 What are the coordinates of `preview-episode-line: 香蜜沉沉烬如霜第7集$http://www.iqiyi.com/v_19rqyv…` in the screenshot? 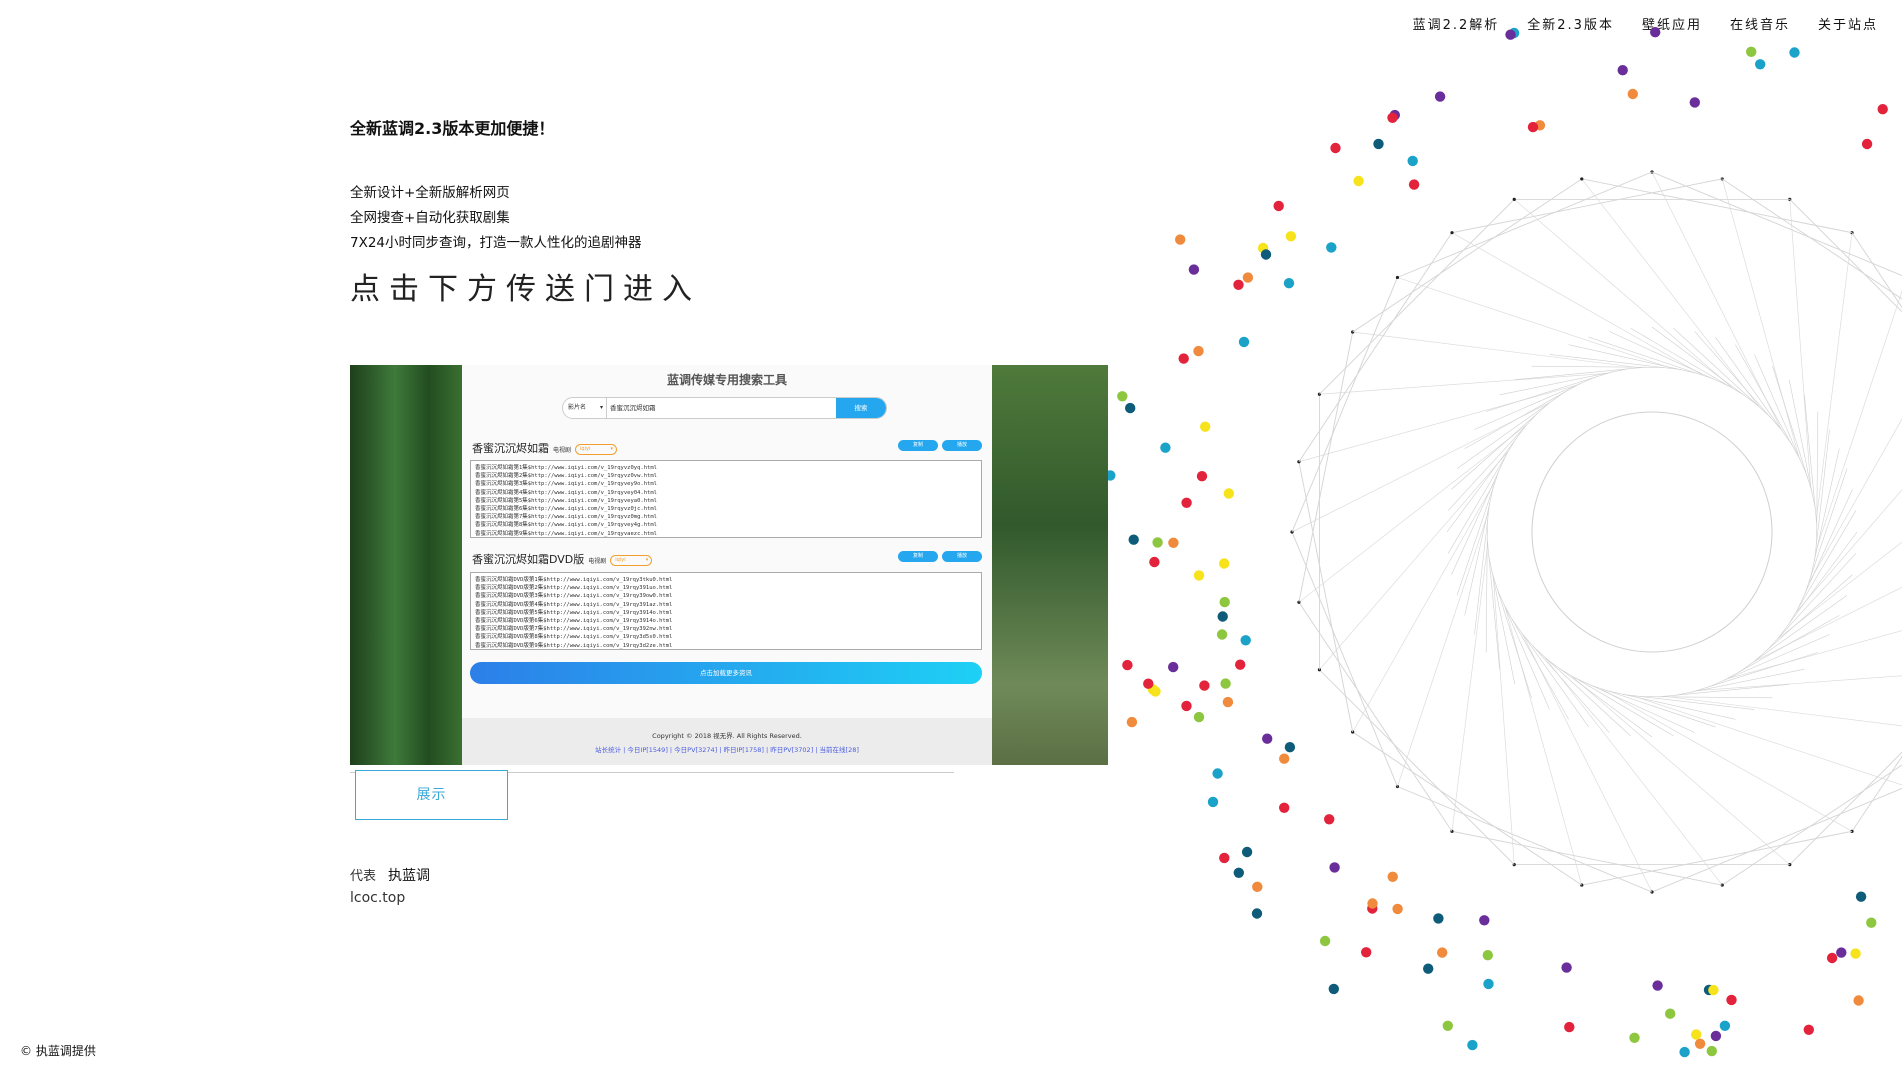 It's located at (566, 517).